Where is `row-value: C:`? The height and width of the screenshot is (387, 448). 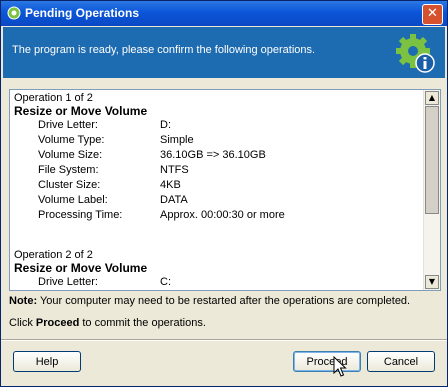
row-value: C: is located at coordinates (165, 282).